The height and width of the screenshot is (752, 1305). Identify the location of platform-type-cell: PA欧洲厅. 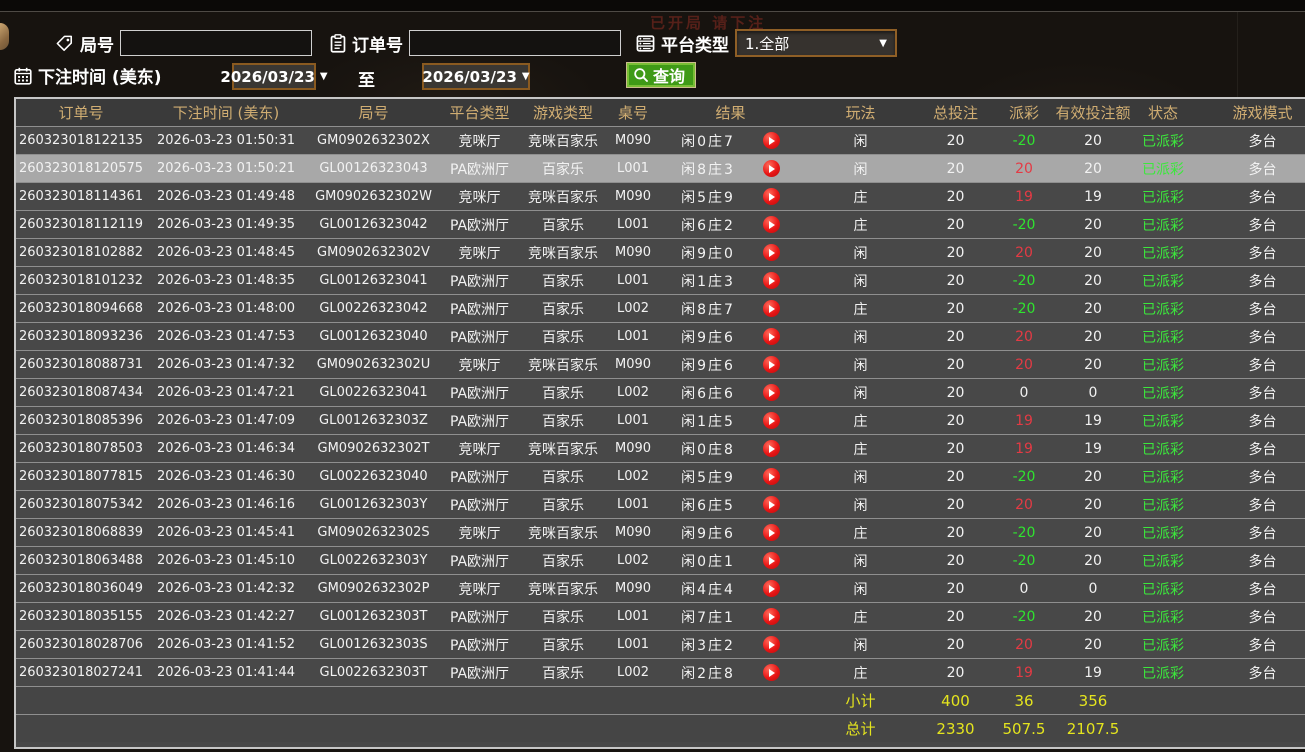
(479, 420).